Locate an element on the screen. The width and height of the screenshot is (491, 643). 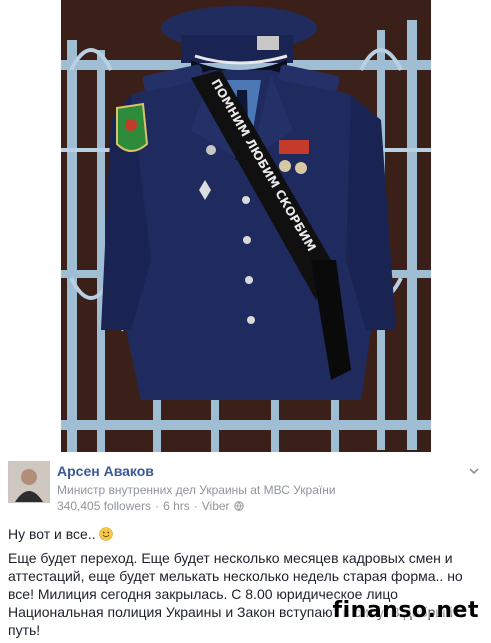
author-name: Арсен Аваков is located at coordinates (105, 471).